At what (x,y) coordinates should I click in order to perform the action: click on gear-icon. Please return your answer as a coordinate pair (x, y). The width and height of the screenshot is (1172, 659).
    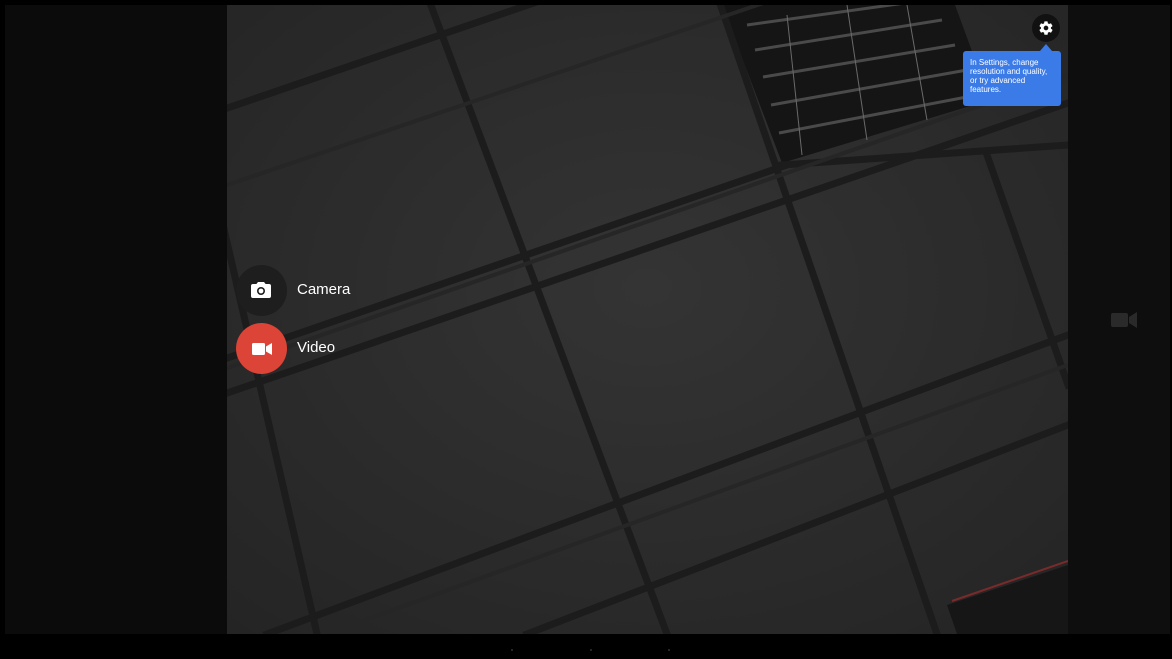
    Looking at the image, I should click on (1046, 28).